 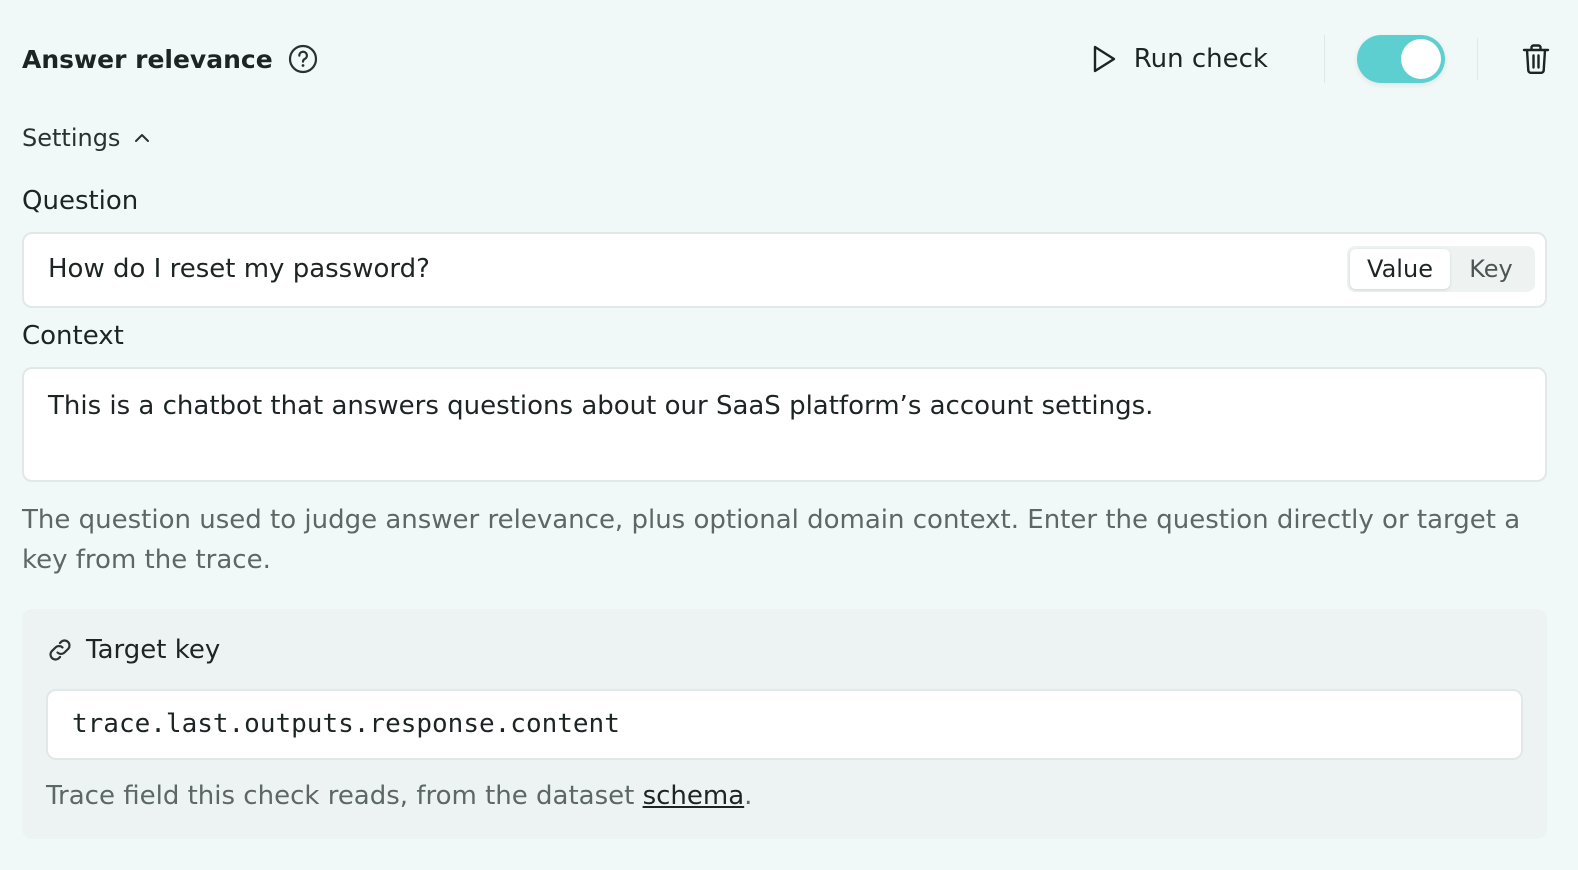 What do you see at coordinates (694, 796) in the screenshot?
I see `schema-link: schema` at bounding box center [694, 796].